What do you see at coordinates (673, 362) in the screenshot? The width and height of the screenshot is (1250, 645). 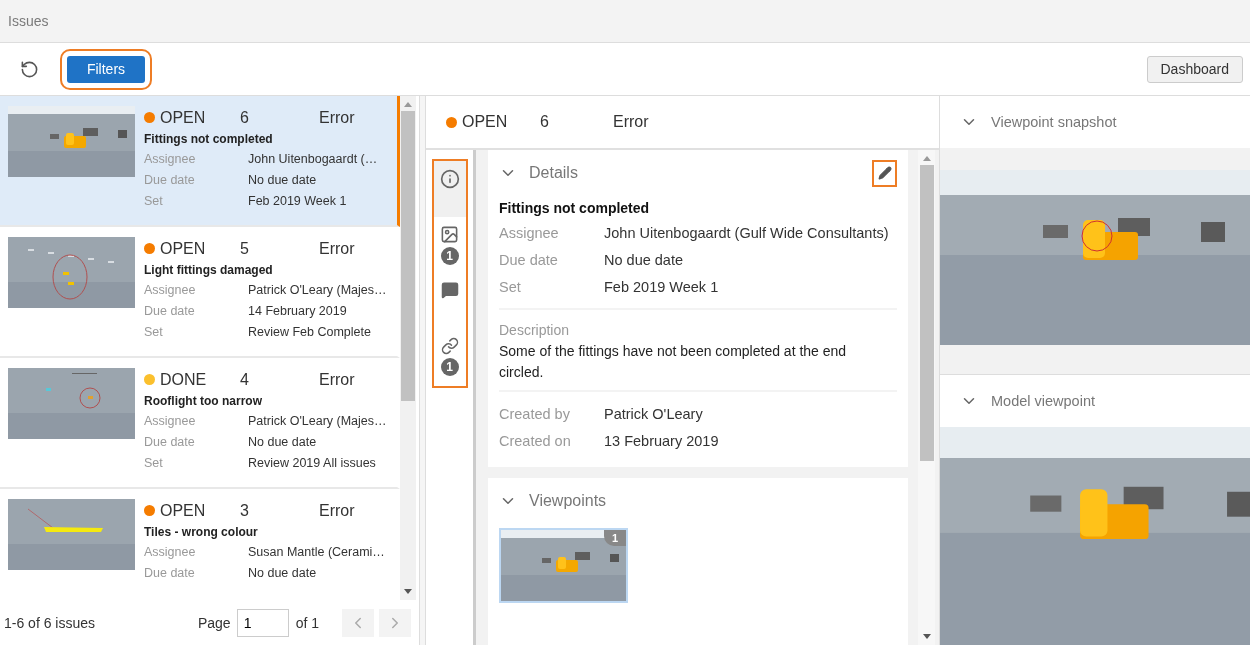 I see `description-text: Some of the fittings have not been completed at the end circled.` at bounding box center [673, 362].